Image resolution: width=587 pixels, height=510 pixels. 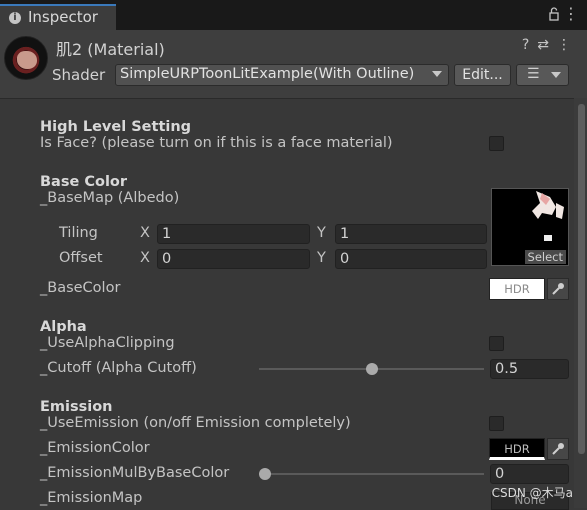 What do you see at coordinates (517, 289) in the screenshot?
I see `basecolor-swatch: HDR` at bounding box center [517, 289].